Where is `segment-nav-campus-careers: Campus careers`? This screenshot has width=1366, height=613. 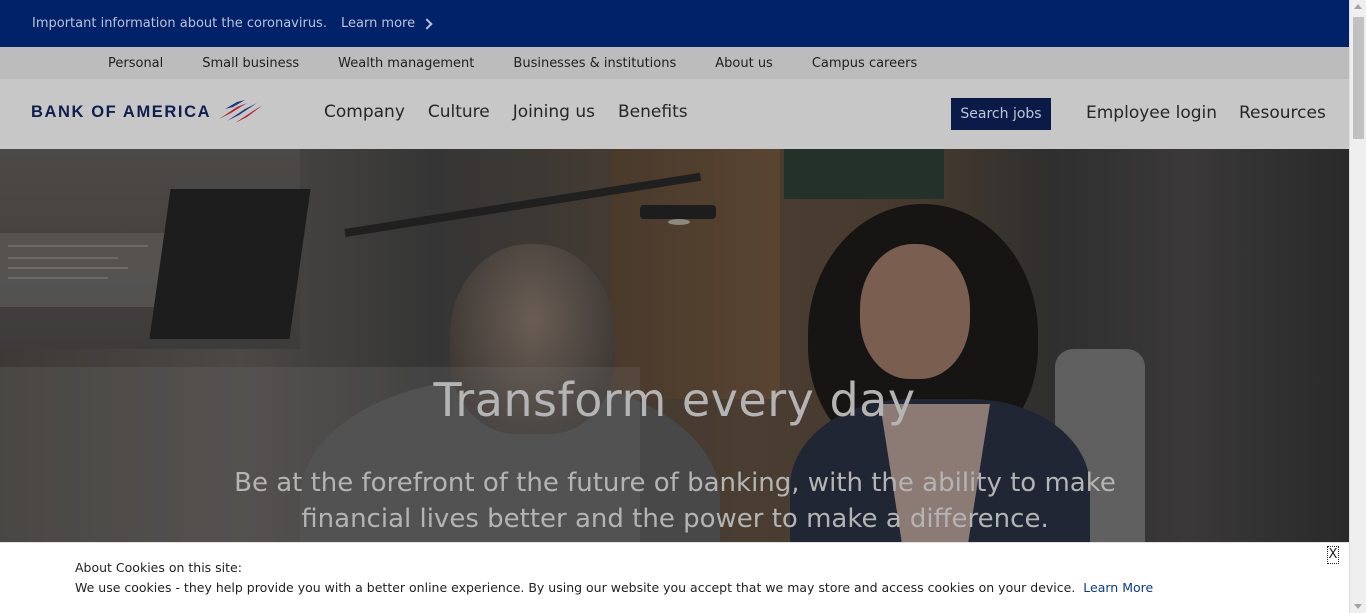 segment-nav-campus-careers: Campus careers is located at coordinates (864, 63).